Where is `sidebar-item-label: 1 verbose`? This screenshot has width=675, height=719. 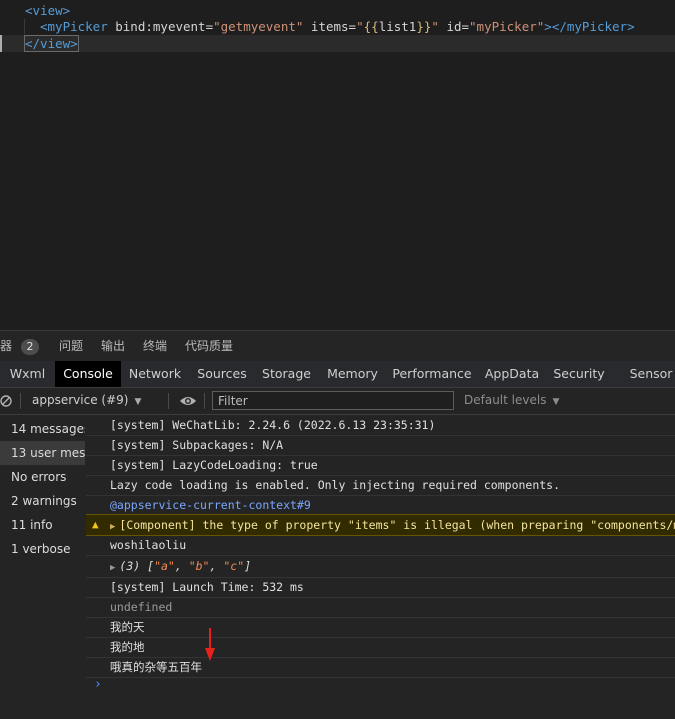
sidebar-item-label: 1 verbose is located at coordinates (41, 549).